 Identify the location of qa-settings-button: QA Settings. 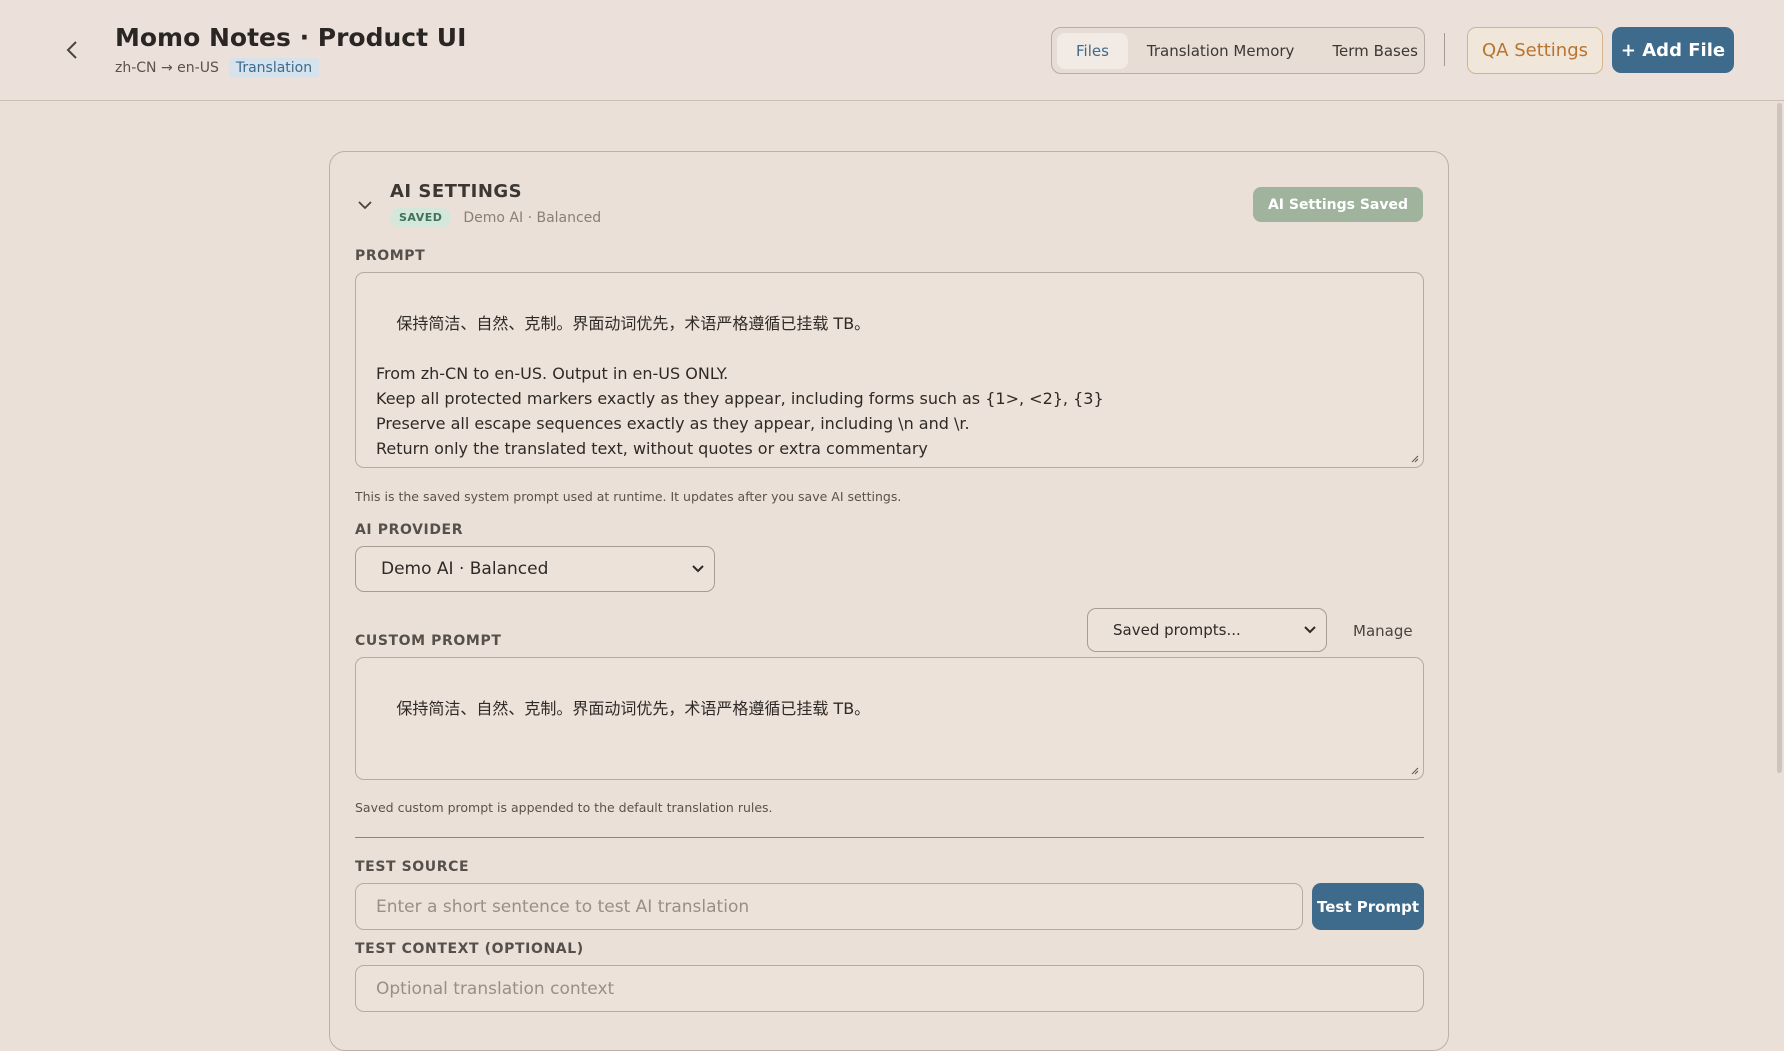
(1535, 50).